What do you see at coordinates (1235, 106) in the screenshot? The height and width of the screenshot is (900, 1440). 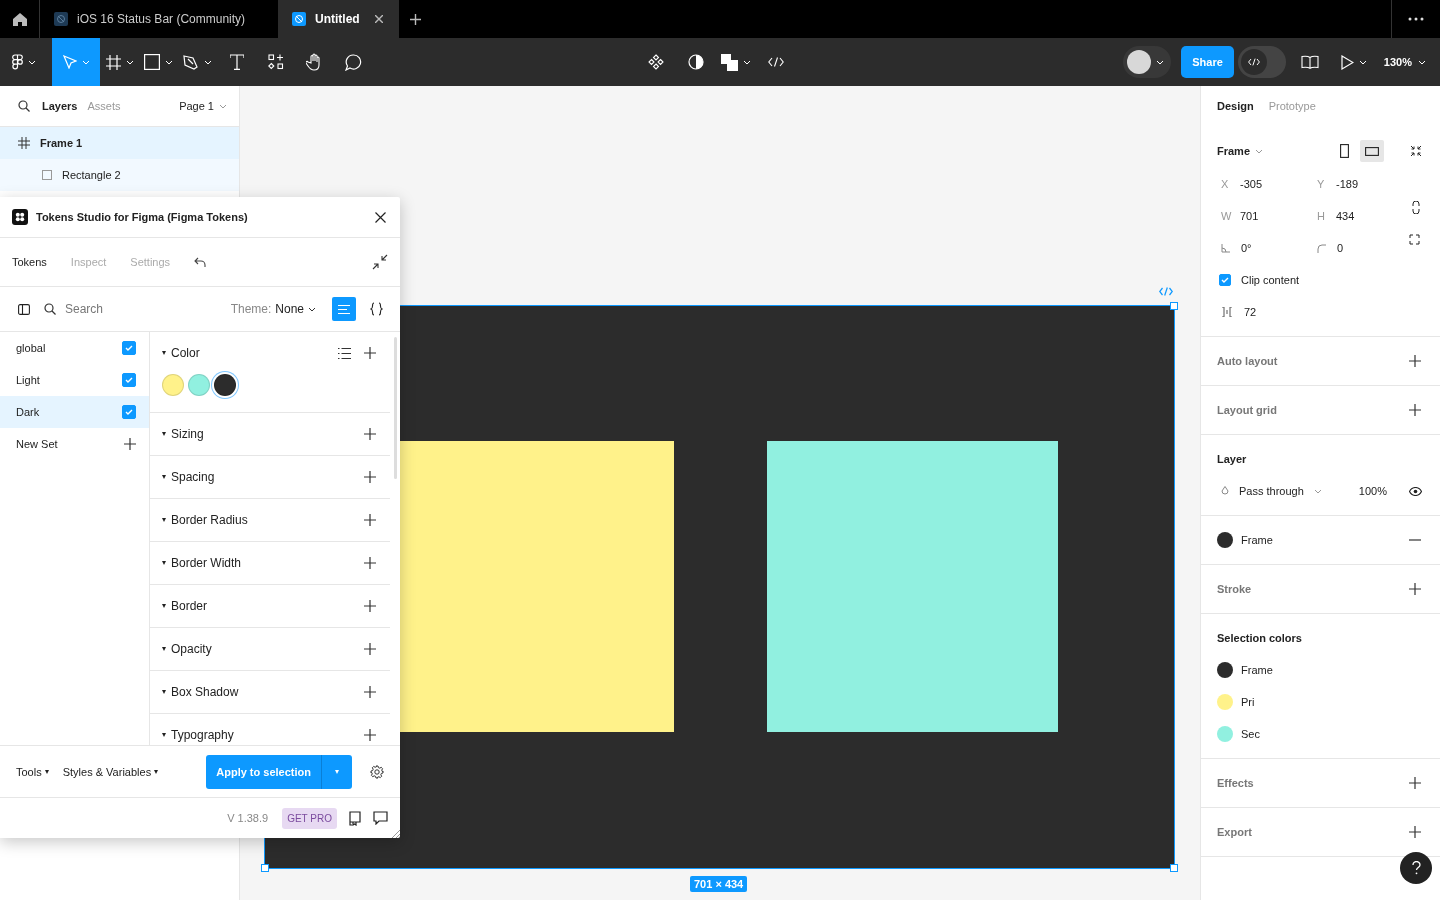 I see `panel-tab: Design` at bounding box center [1235, 106].